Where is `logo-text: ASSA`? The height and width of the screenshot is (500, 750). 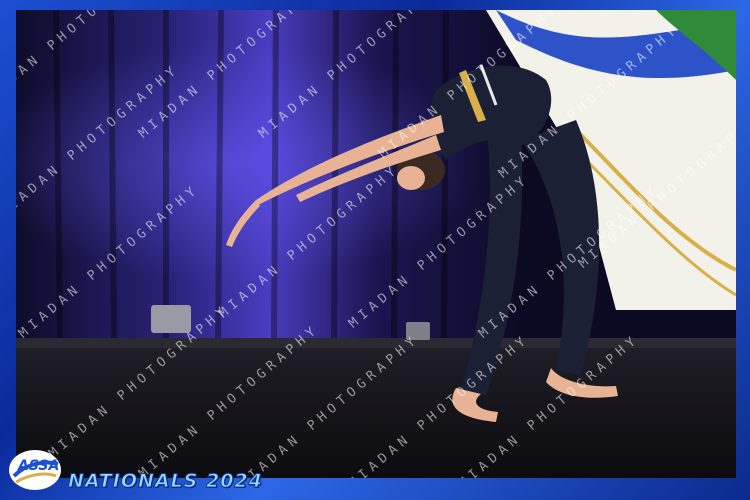 logo-text: ASSA is located at coordinates (39, 466).